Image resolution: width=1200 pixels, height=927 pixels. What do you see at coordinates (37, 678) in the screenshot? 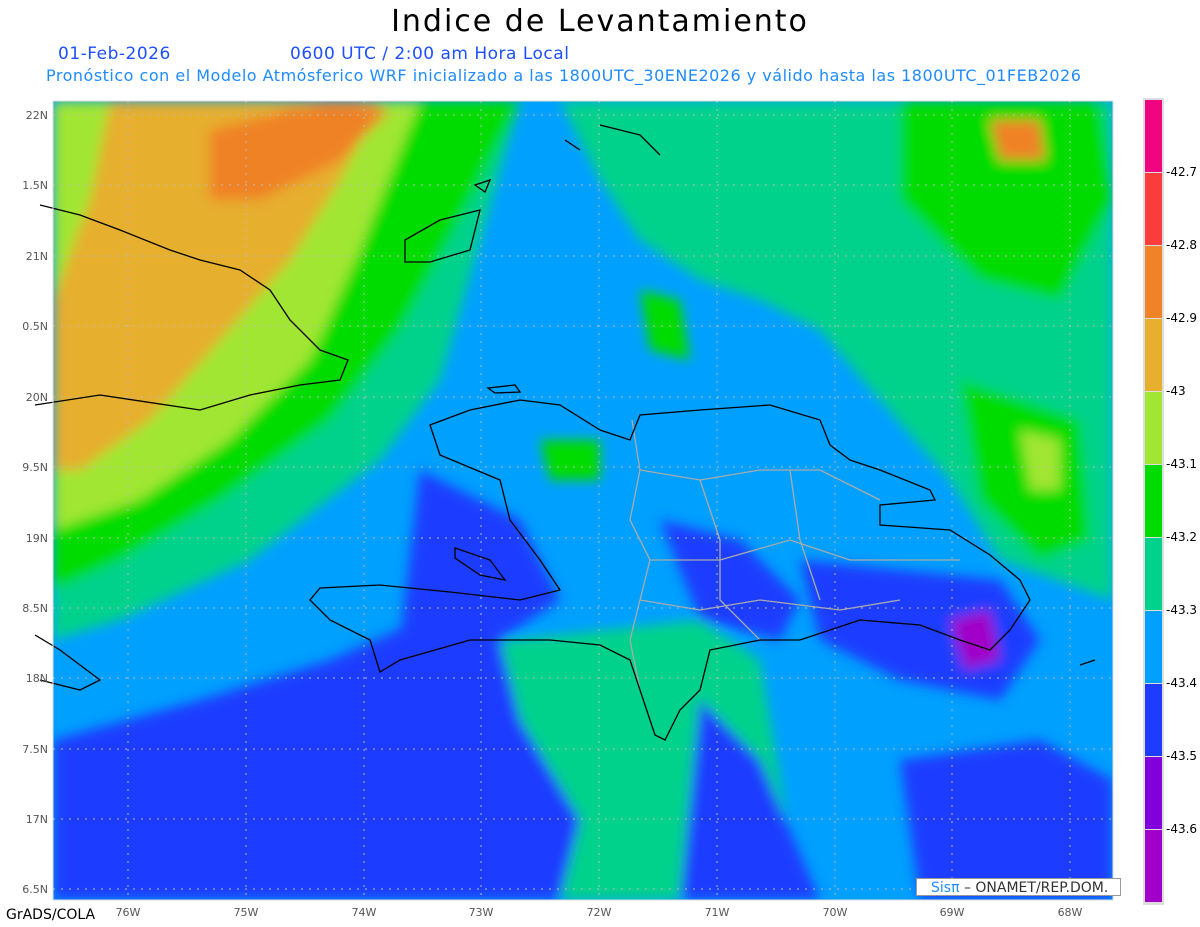
I see `svg-text: 18N` at bounding box center [37, 678].